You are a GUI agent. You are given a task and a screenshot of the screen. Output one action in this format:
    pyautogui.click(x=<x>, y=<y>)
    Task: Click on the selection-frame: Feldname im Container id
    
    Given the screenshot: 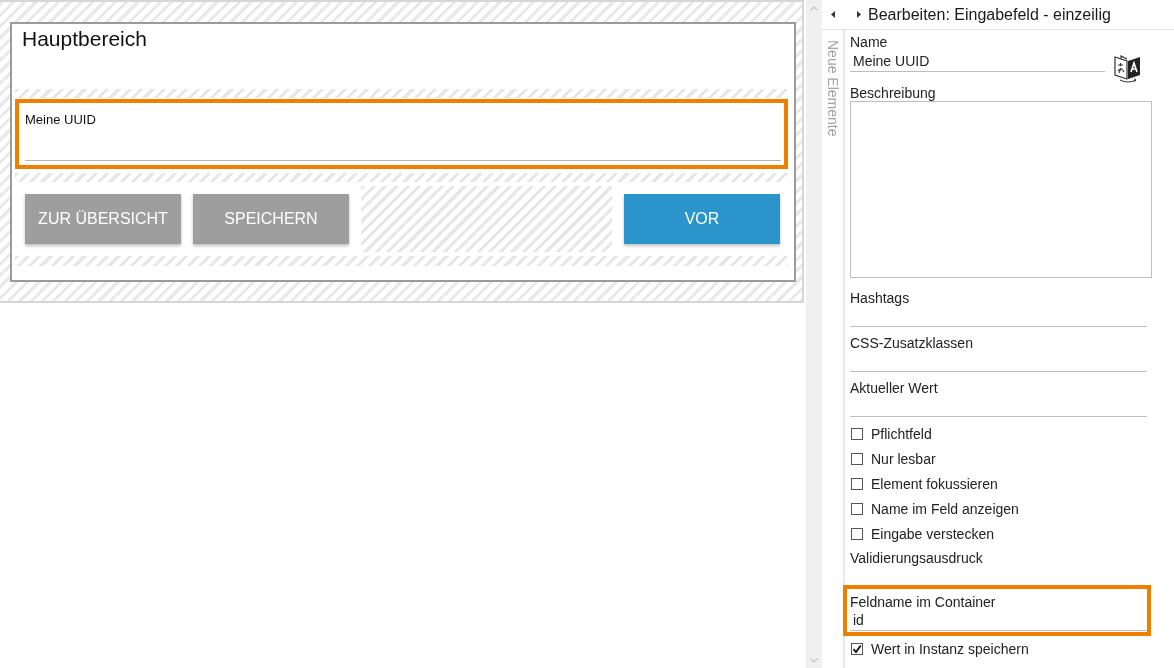 What is the action you would take?
    pyautogui.click(x=997, y=610)
    